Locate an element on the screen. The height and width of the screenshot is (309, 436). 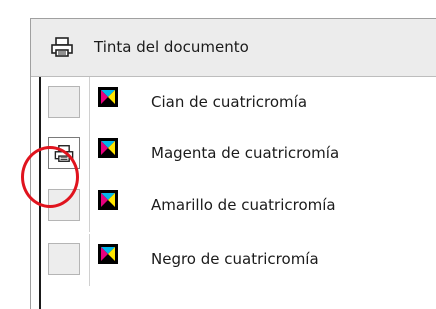
printer-icon is located at coordinates (62, 47).